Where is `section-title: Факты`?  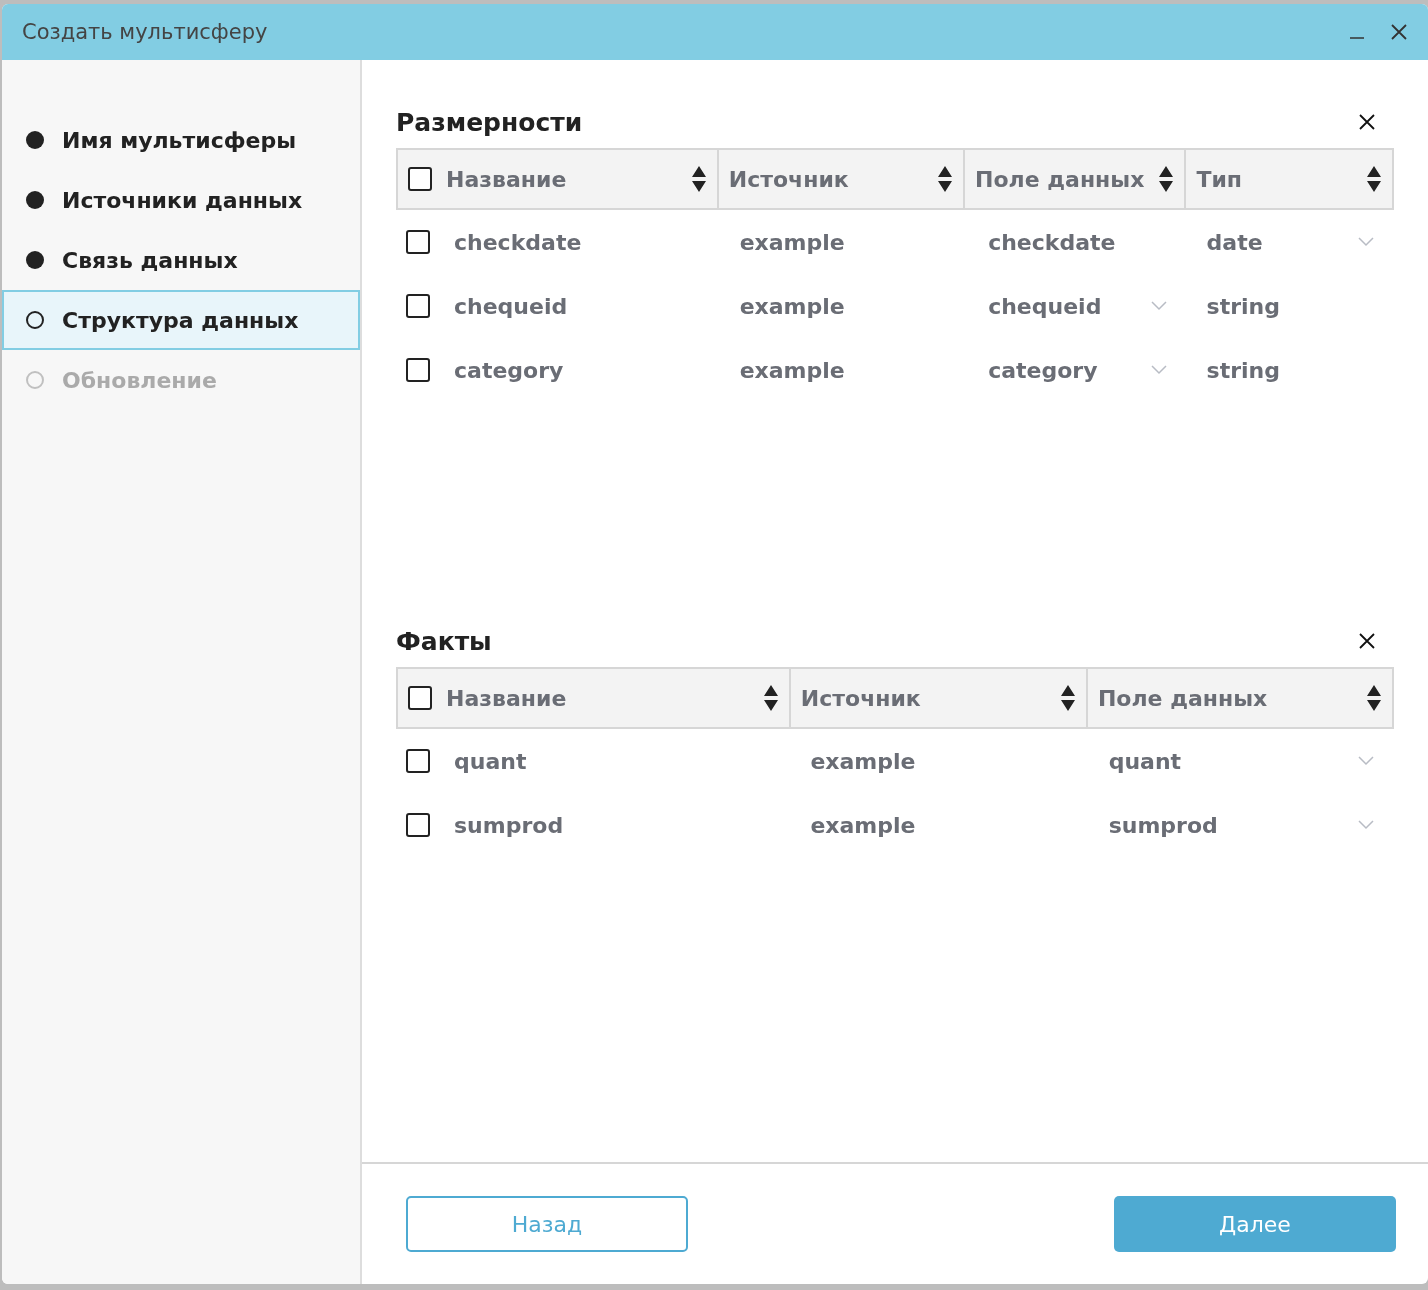 section-title: Факты is located at coordinates (444, 641).